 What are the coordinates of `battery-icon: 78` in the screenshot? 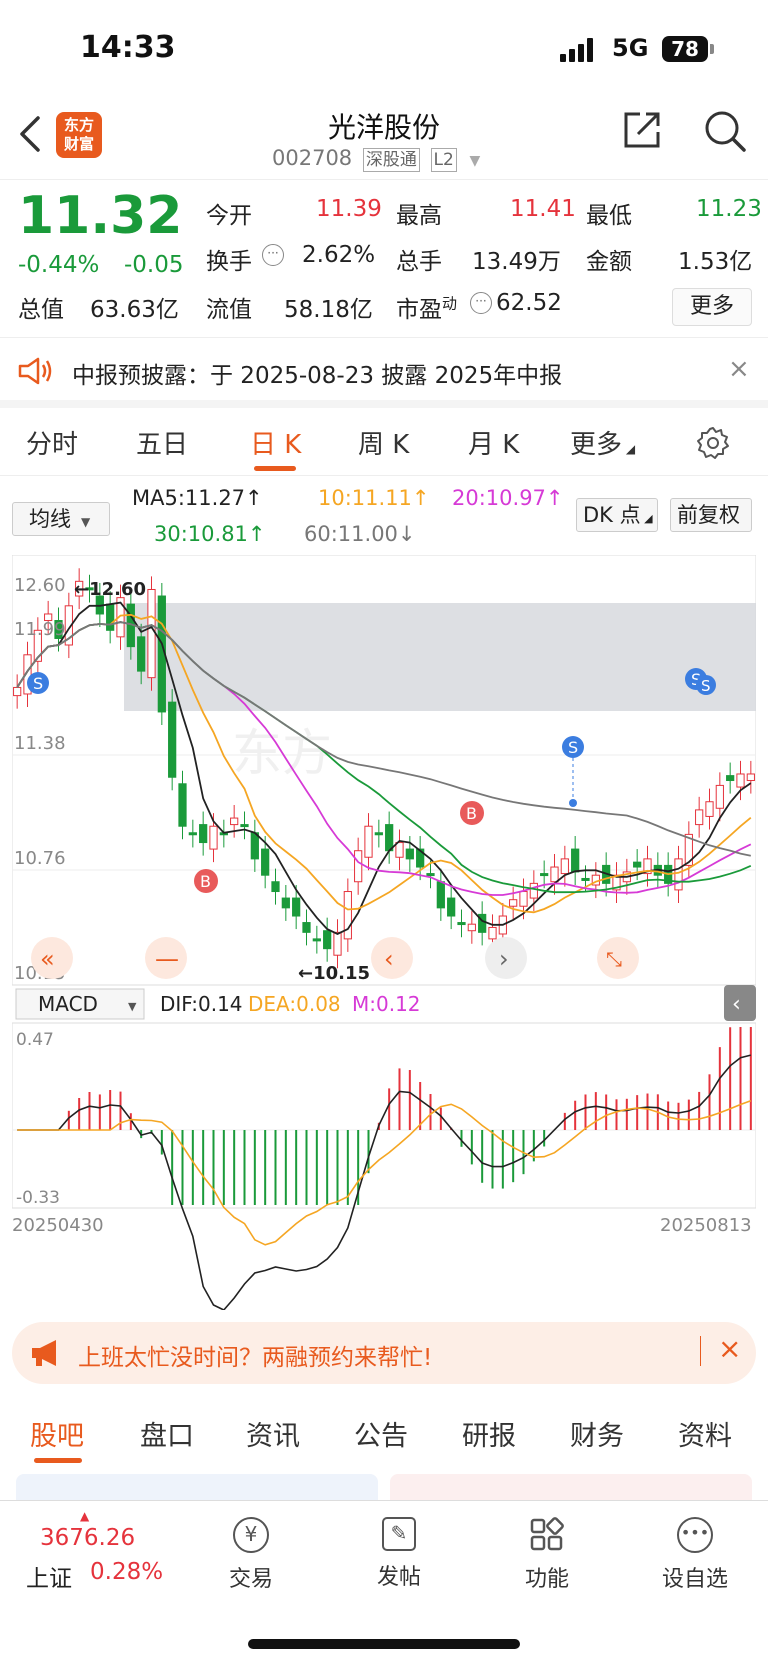 It's located at (685, 49).